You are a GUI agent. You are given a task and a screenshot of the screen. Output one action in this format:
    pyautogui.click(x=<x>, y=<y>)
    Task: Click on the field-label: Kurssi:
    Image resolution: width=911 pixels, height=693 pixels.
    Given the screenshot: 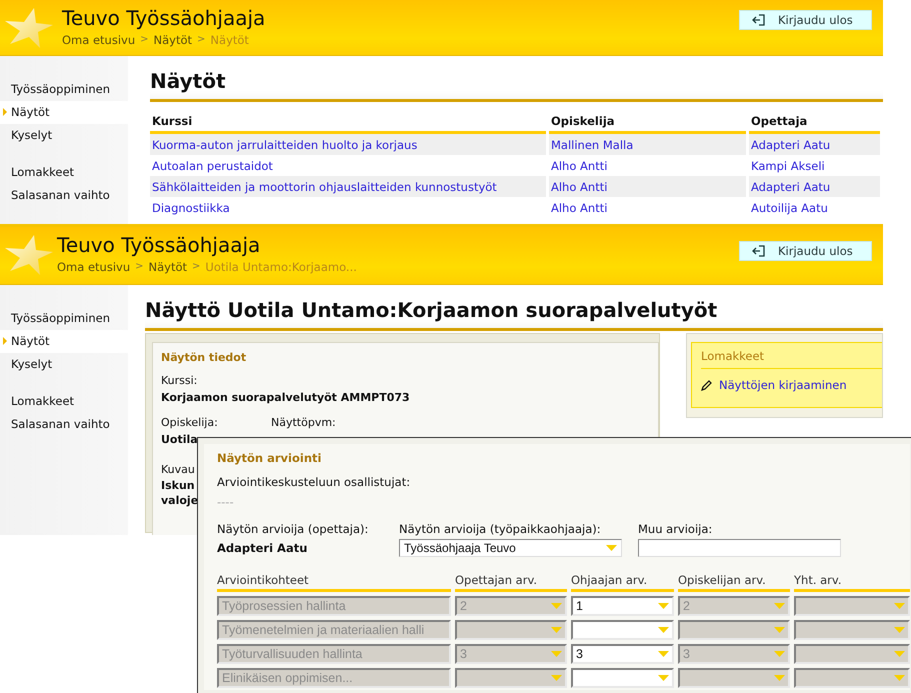 What is the action you would take?
    pyautogui.click(x=179, y=381)
    